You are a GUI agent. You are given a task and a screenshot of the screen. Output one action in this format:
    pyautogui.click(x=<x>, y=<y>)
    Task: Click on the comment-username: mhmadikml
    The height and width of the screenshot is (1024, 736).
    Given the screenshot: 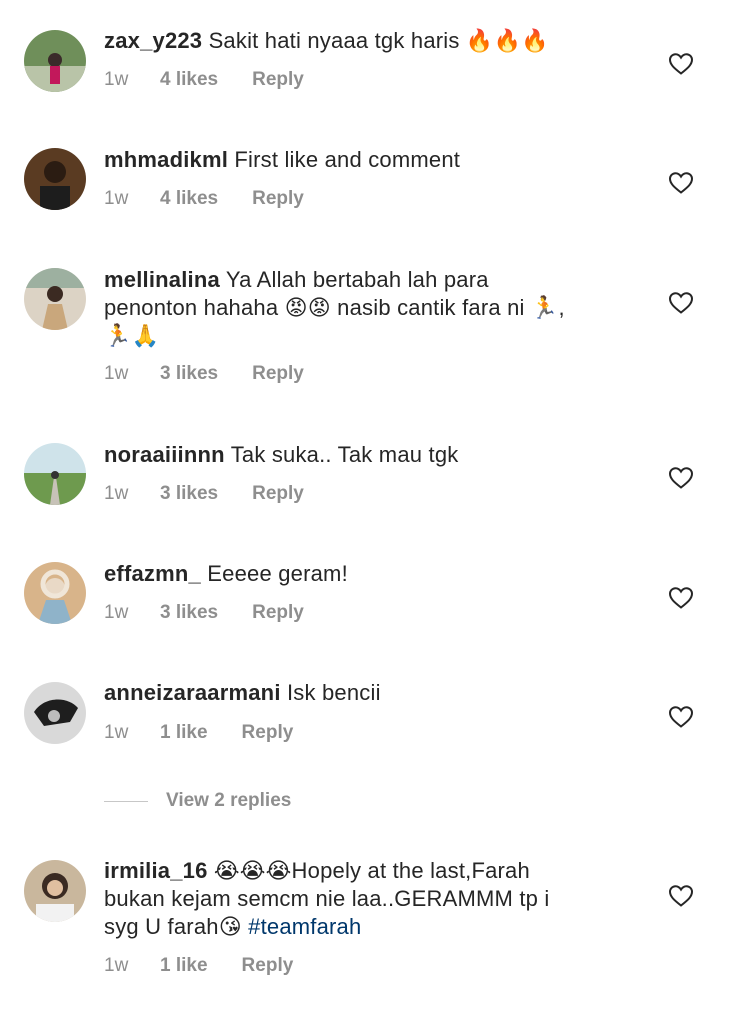 What is the action you would take?
    pyautogui.click(x=166, y=159)
    